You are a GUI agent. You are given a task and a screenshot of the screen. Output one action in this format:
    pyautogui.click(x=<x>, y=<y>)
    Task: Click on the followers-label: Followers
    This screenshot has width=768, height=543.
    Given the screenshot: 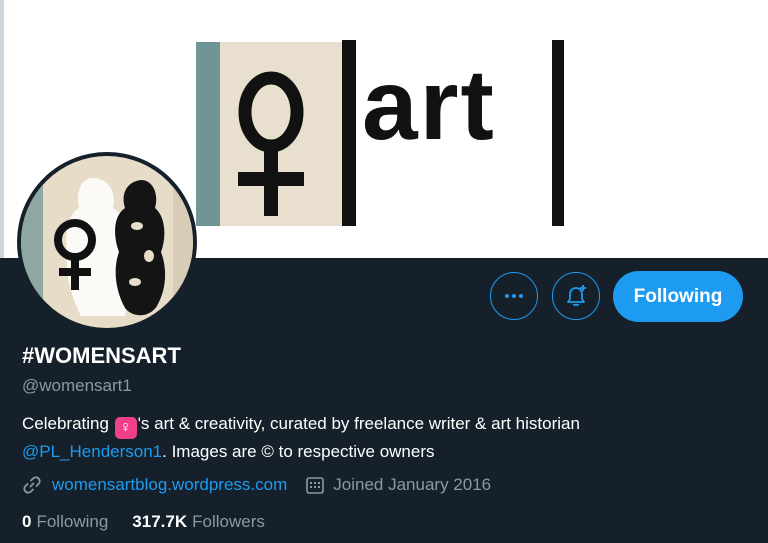 What is the action you would take?
    pyautogui.click(x=228, y=521)
    